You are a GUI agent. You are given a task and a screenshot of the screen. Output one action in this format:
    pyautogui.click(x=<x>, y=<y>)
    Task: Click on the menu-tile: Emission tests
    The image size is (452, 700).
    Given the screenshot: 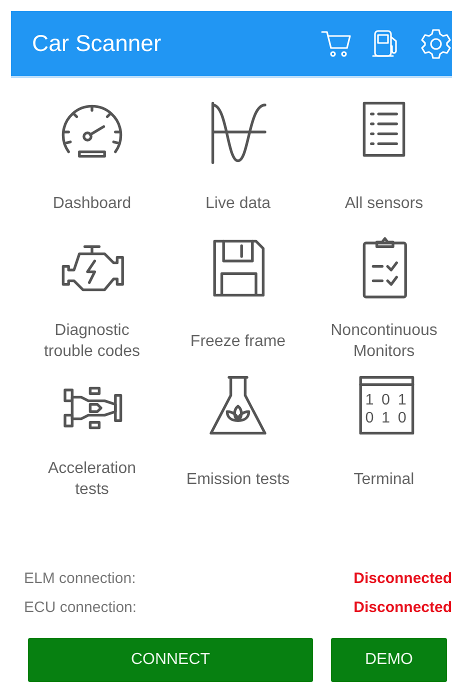 What is the action you would take?
    pyautogui.click(x=238, y=439)
    